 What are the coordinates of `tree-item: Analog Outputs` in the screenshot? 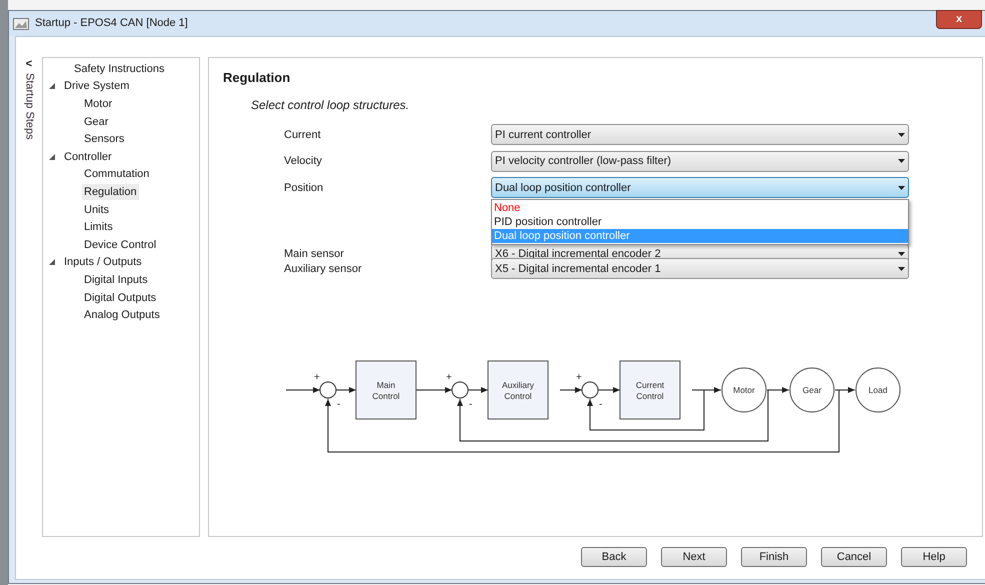 It's located at (122, 315).